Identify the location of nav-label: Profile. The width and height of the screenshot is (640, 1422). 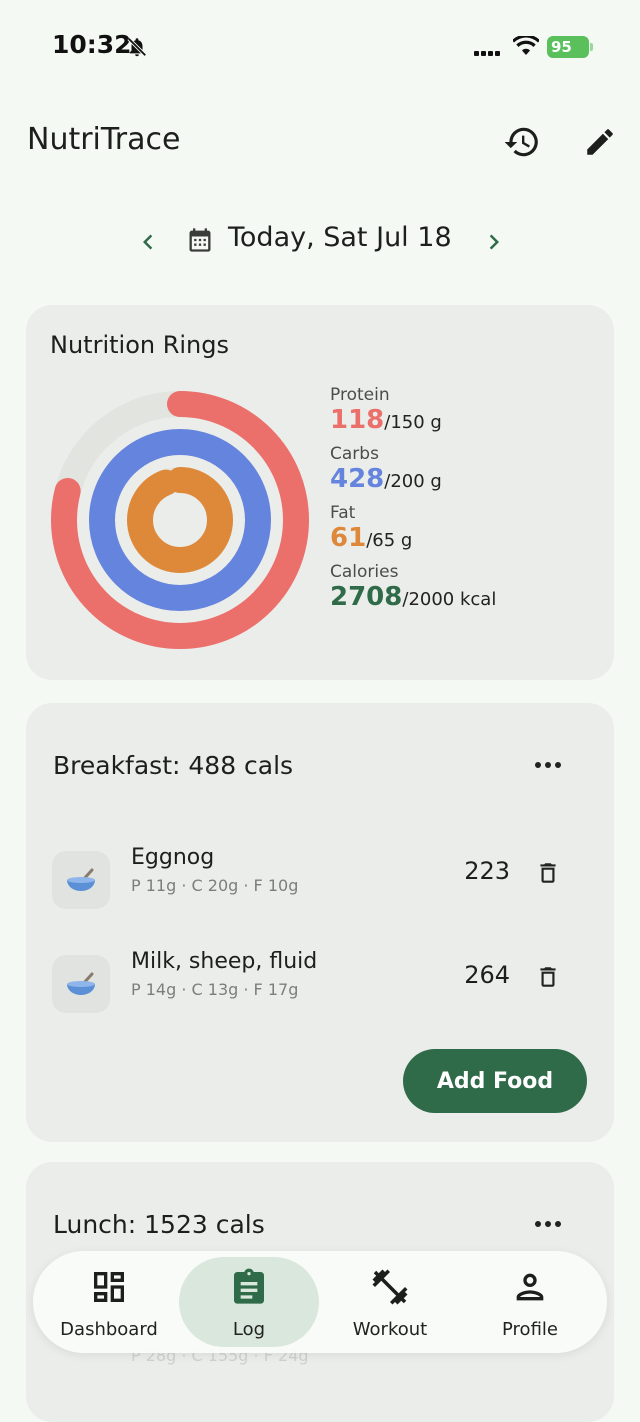
(530, 1329).